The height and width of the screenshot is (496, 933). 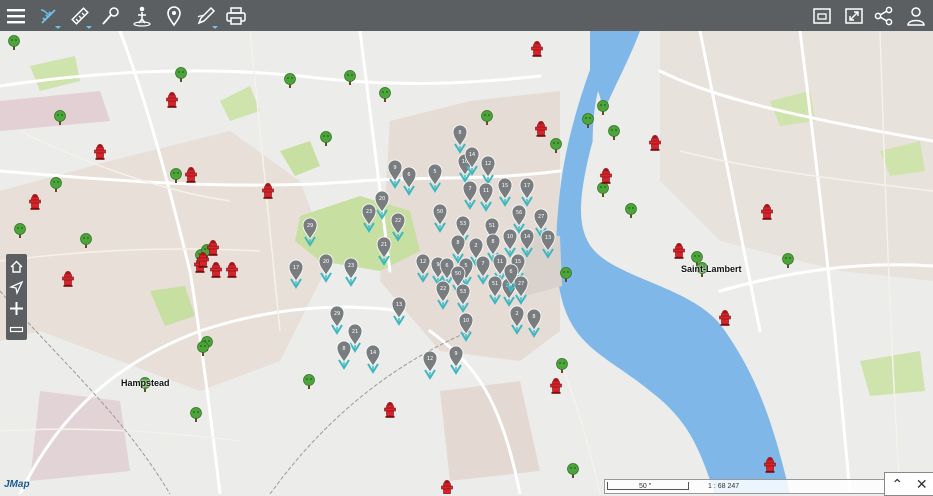 I want to click on fullscreen-button, so click(x=853, y=15).